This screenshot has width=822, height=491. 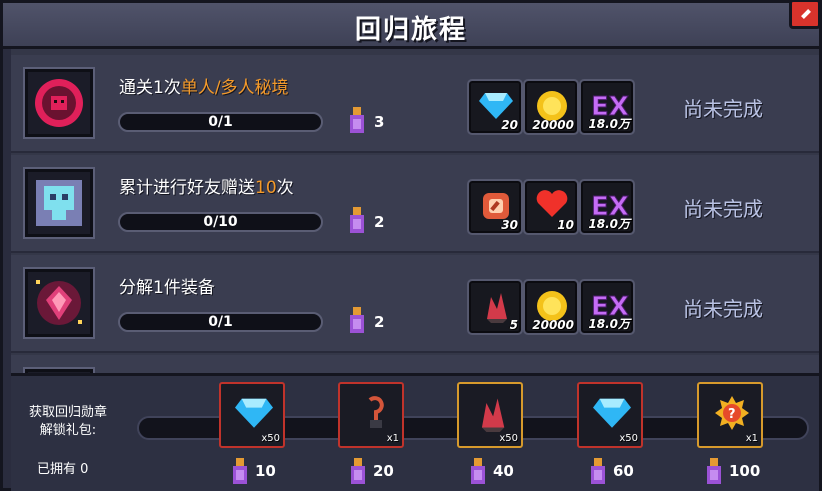 What do you see at coordinates (745, 471) in the screenshot?
I see `milestone-cost-value: 100` at bounding box center [745, 471].